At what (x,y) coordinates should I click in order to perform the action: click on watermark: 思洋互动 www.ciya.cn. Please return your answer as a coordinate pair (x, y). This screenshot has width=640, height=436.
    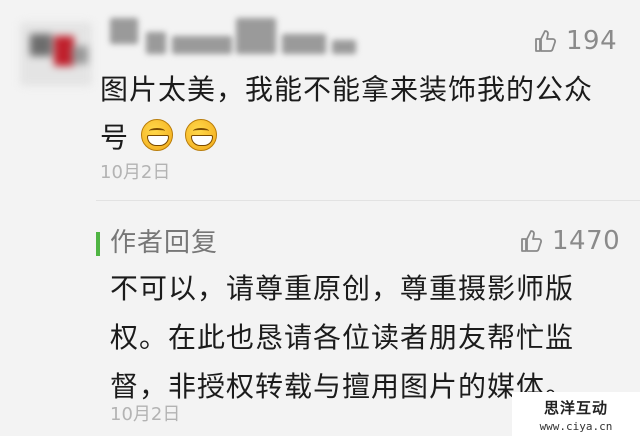
    Looking at the image, I should click on (576, 414).